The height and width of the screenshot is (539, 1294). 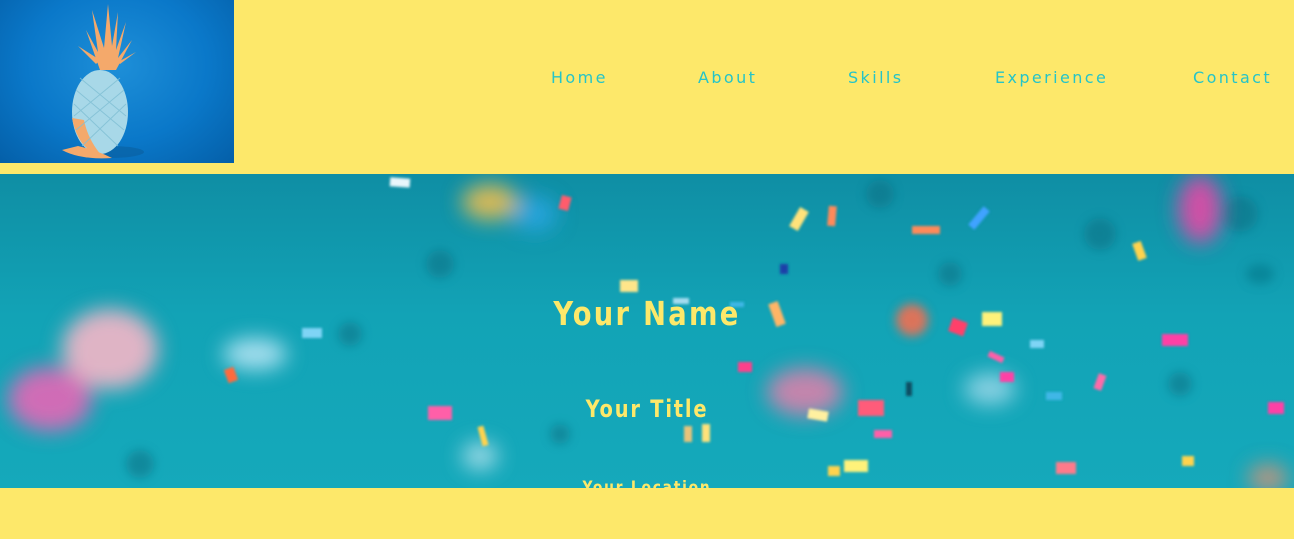 I want to click on hero-location: Your Location, so click(x=647, y=483).